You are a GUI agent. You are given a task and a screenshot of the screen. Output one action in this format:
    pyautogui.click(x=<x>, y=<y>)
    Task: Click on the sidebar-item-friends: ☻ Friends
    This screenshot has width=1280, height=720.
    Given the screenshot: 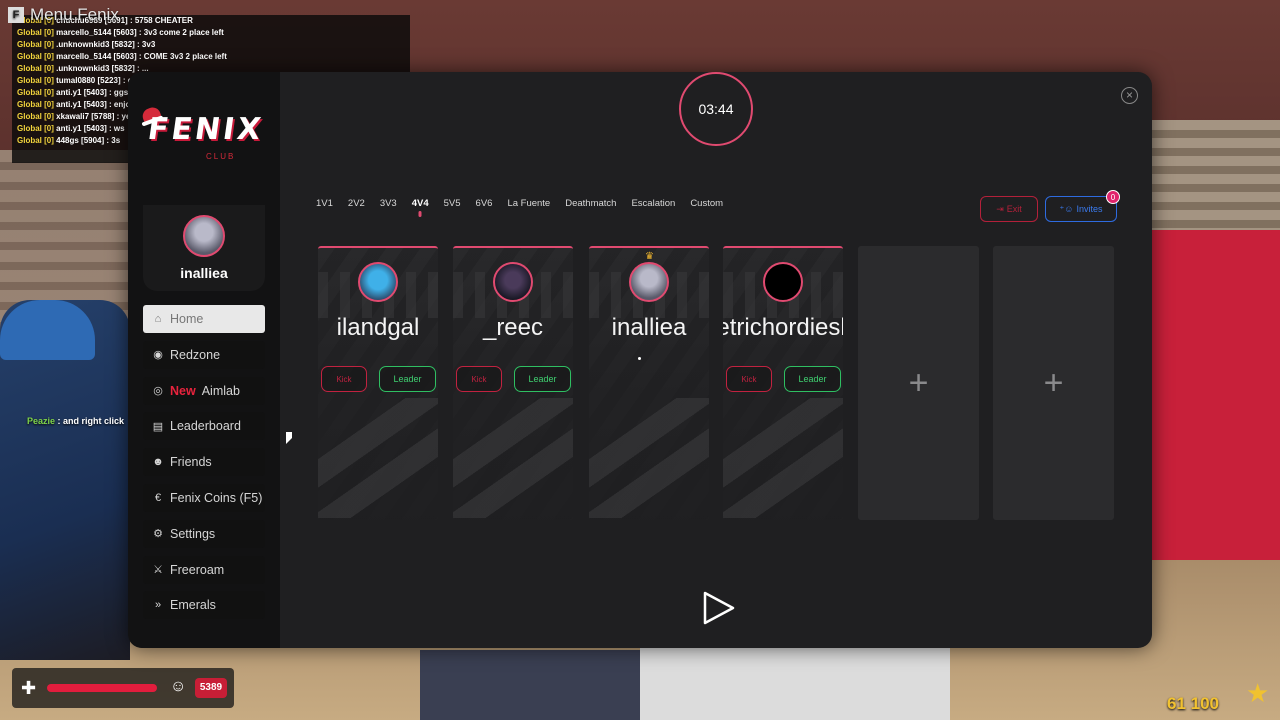 What is the action you would take?
    pyautogui.click(x=204, y=462)
    